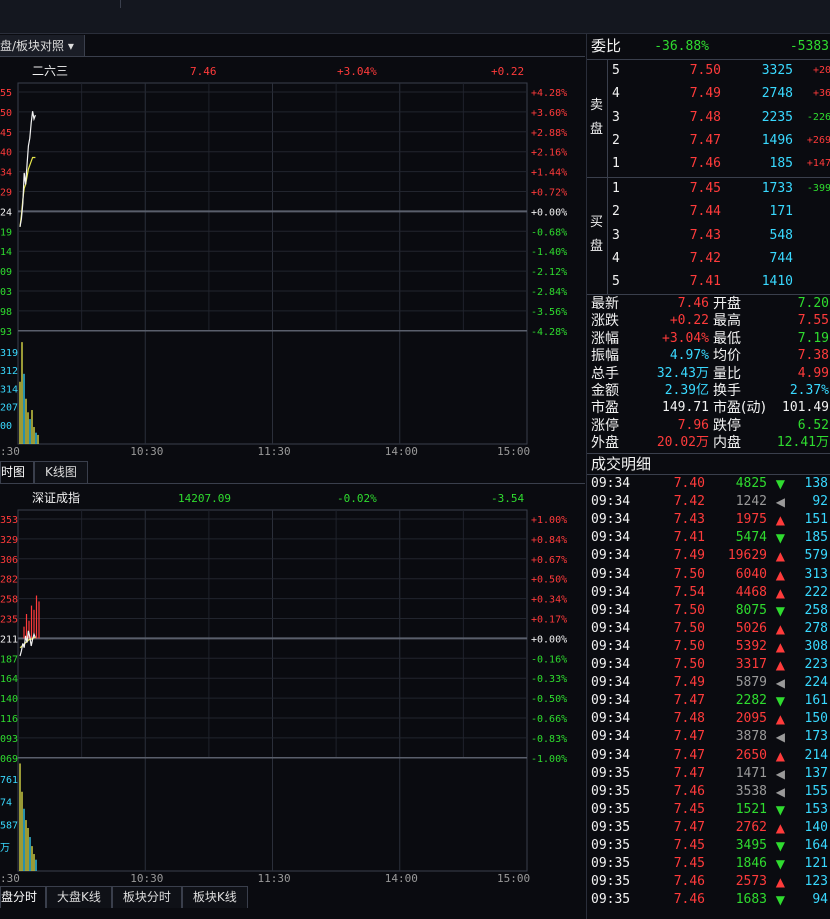 The width and height of the screenshot is (830, 919). What do you see at coordinates (751, 864) in the screenshot?
I see `trade-volume: 1846` at bounding box center [751, 864].